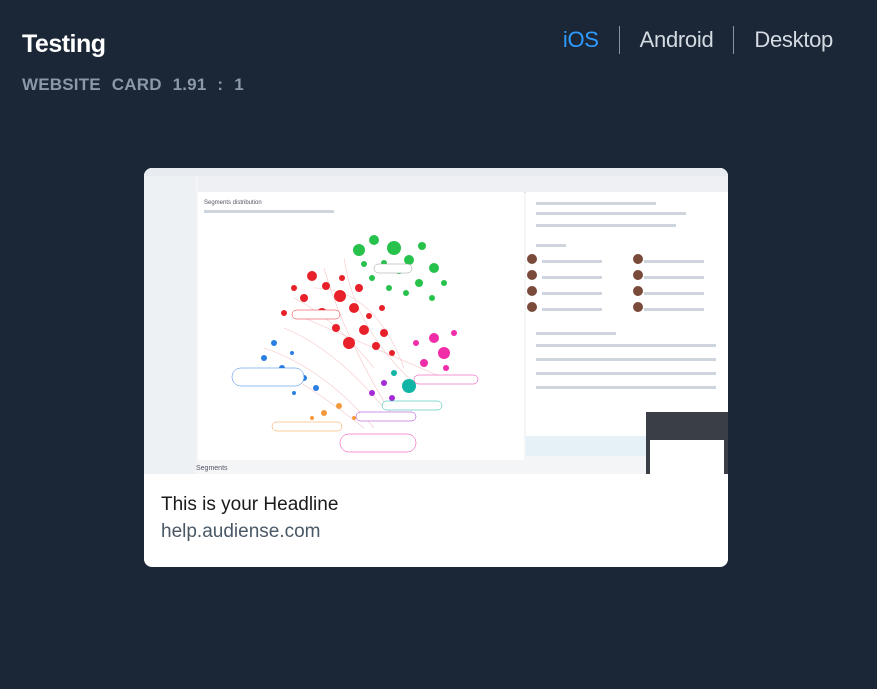 The image size is (877, 689). What do you see at coordinates (133, 84) in the screenshot?
I see `card-type-label: WEBSITE CARD 1.91 : 1` at bounding box center [133, 84].